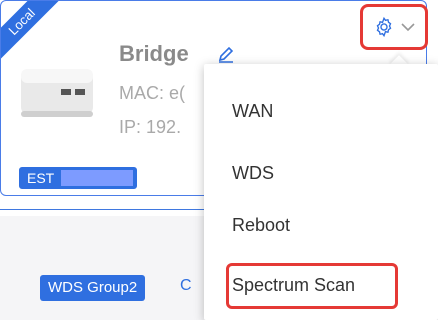  Describe the element at coordinates (394, 27) in the screenshot. I see `settings-menu-trigger` at that location.